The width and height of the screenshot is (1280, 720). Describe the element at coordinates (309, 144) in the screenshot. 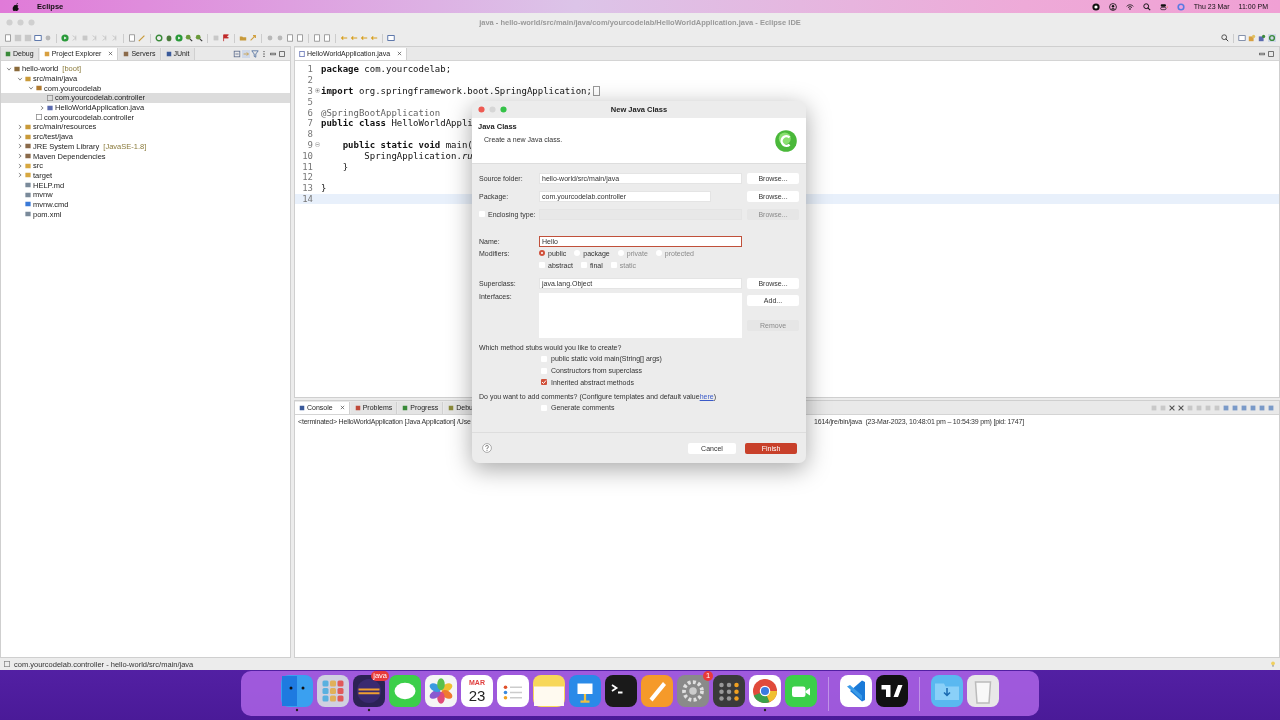

I see `line-number: 9` at that location.